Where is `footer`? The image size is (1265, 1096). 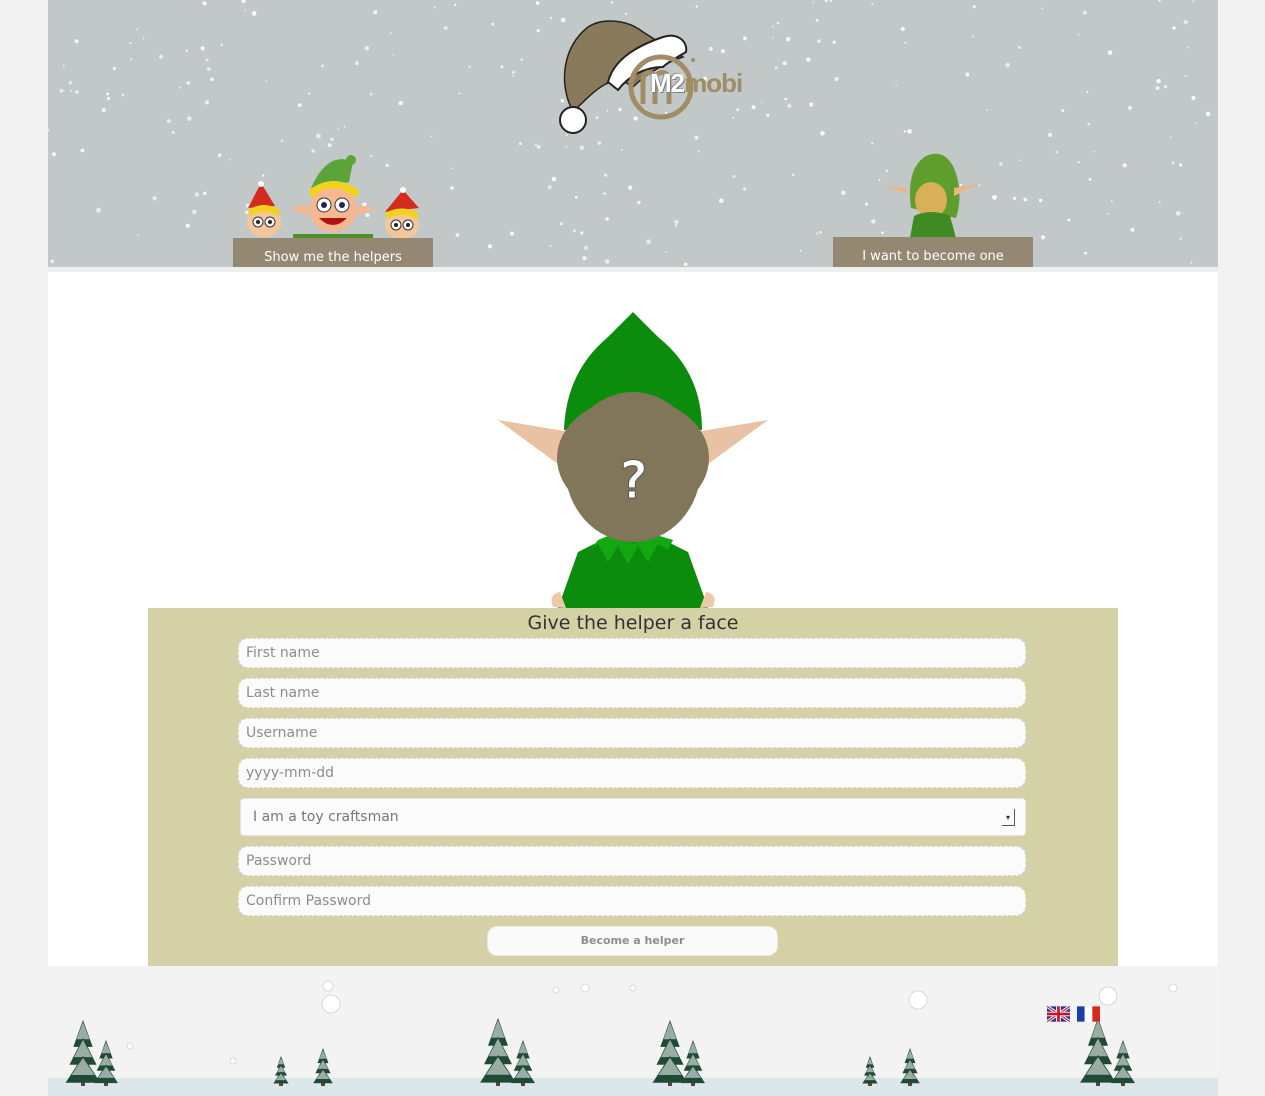
footer is located at coordinates (633, 1031).